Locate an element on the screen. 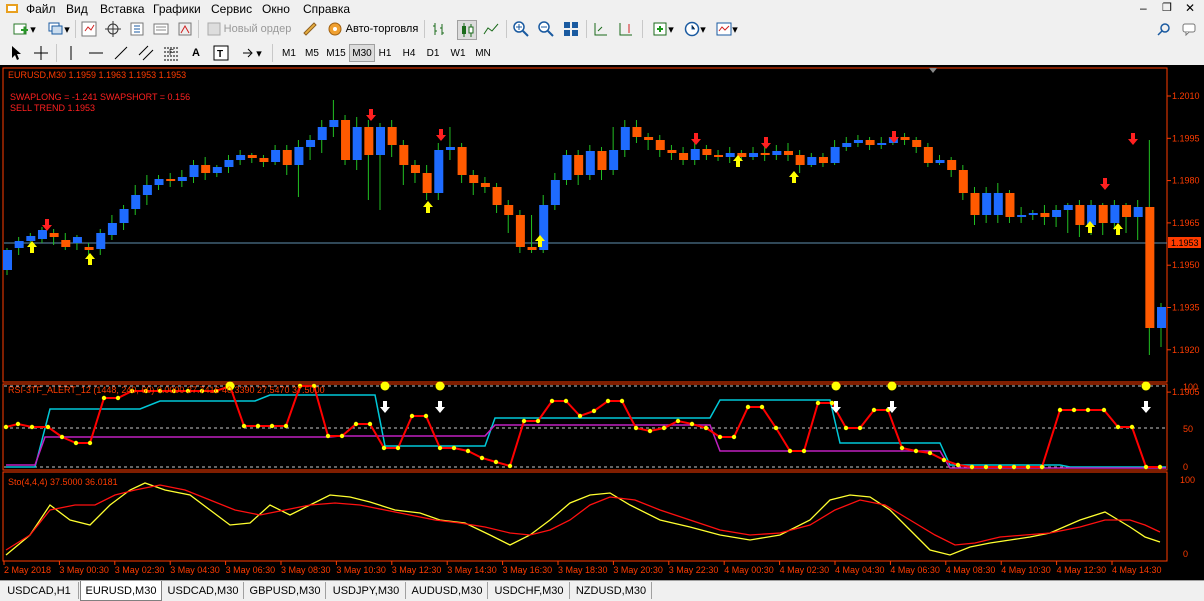 This screenshot has height=601, width=1204. horizontal-line-button is located at coordinates (96, 53).